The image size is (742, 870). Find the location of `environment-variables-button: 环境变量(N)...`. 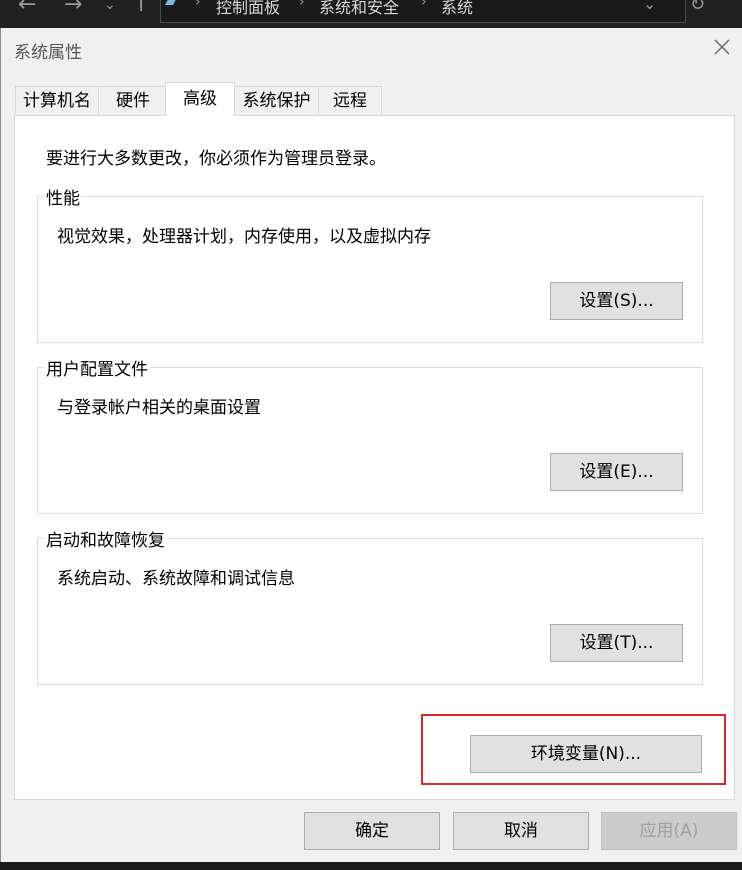

environment-variables-button: 环境变量(N)... is located at coordinates (586, 754).